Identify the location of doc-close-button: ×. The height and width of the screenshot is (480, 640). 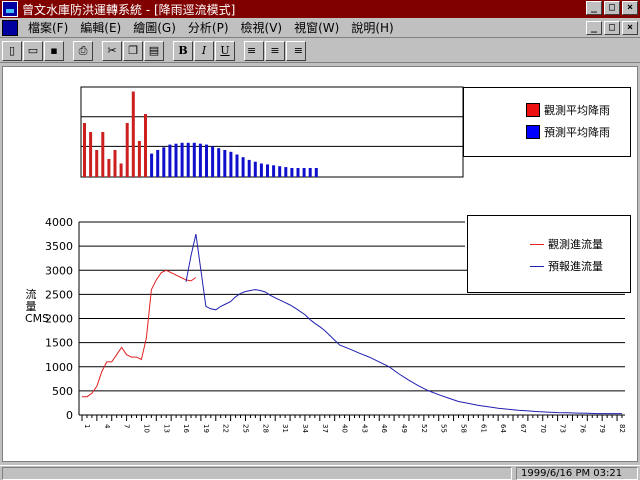
(630, 28).